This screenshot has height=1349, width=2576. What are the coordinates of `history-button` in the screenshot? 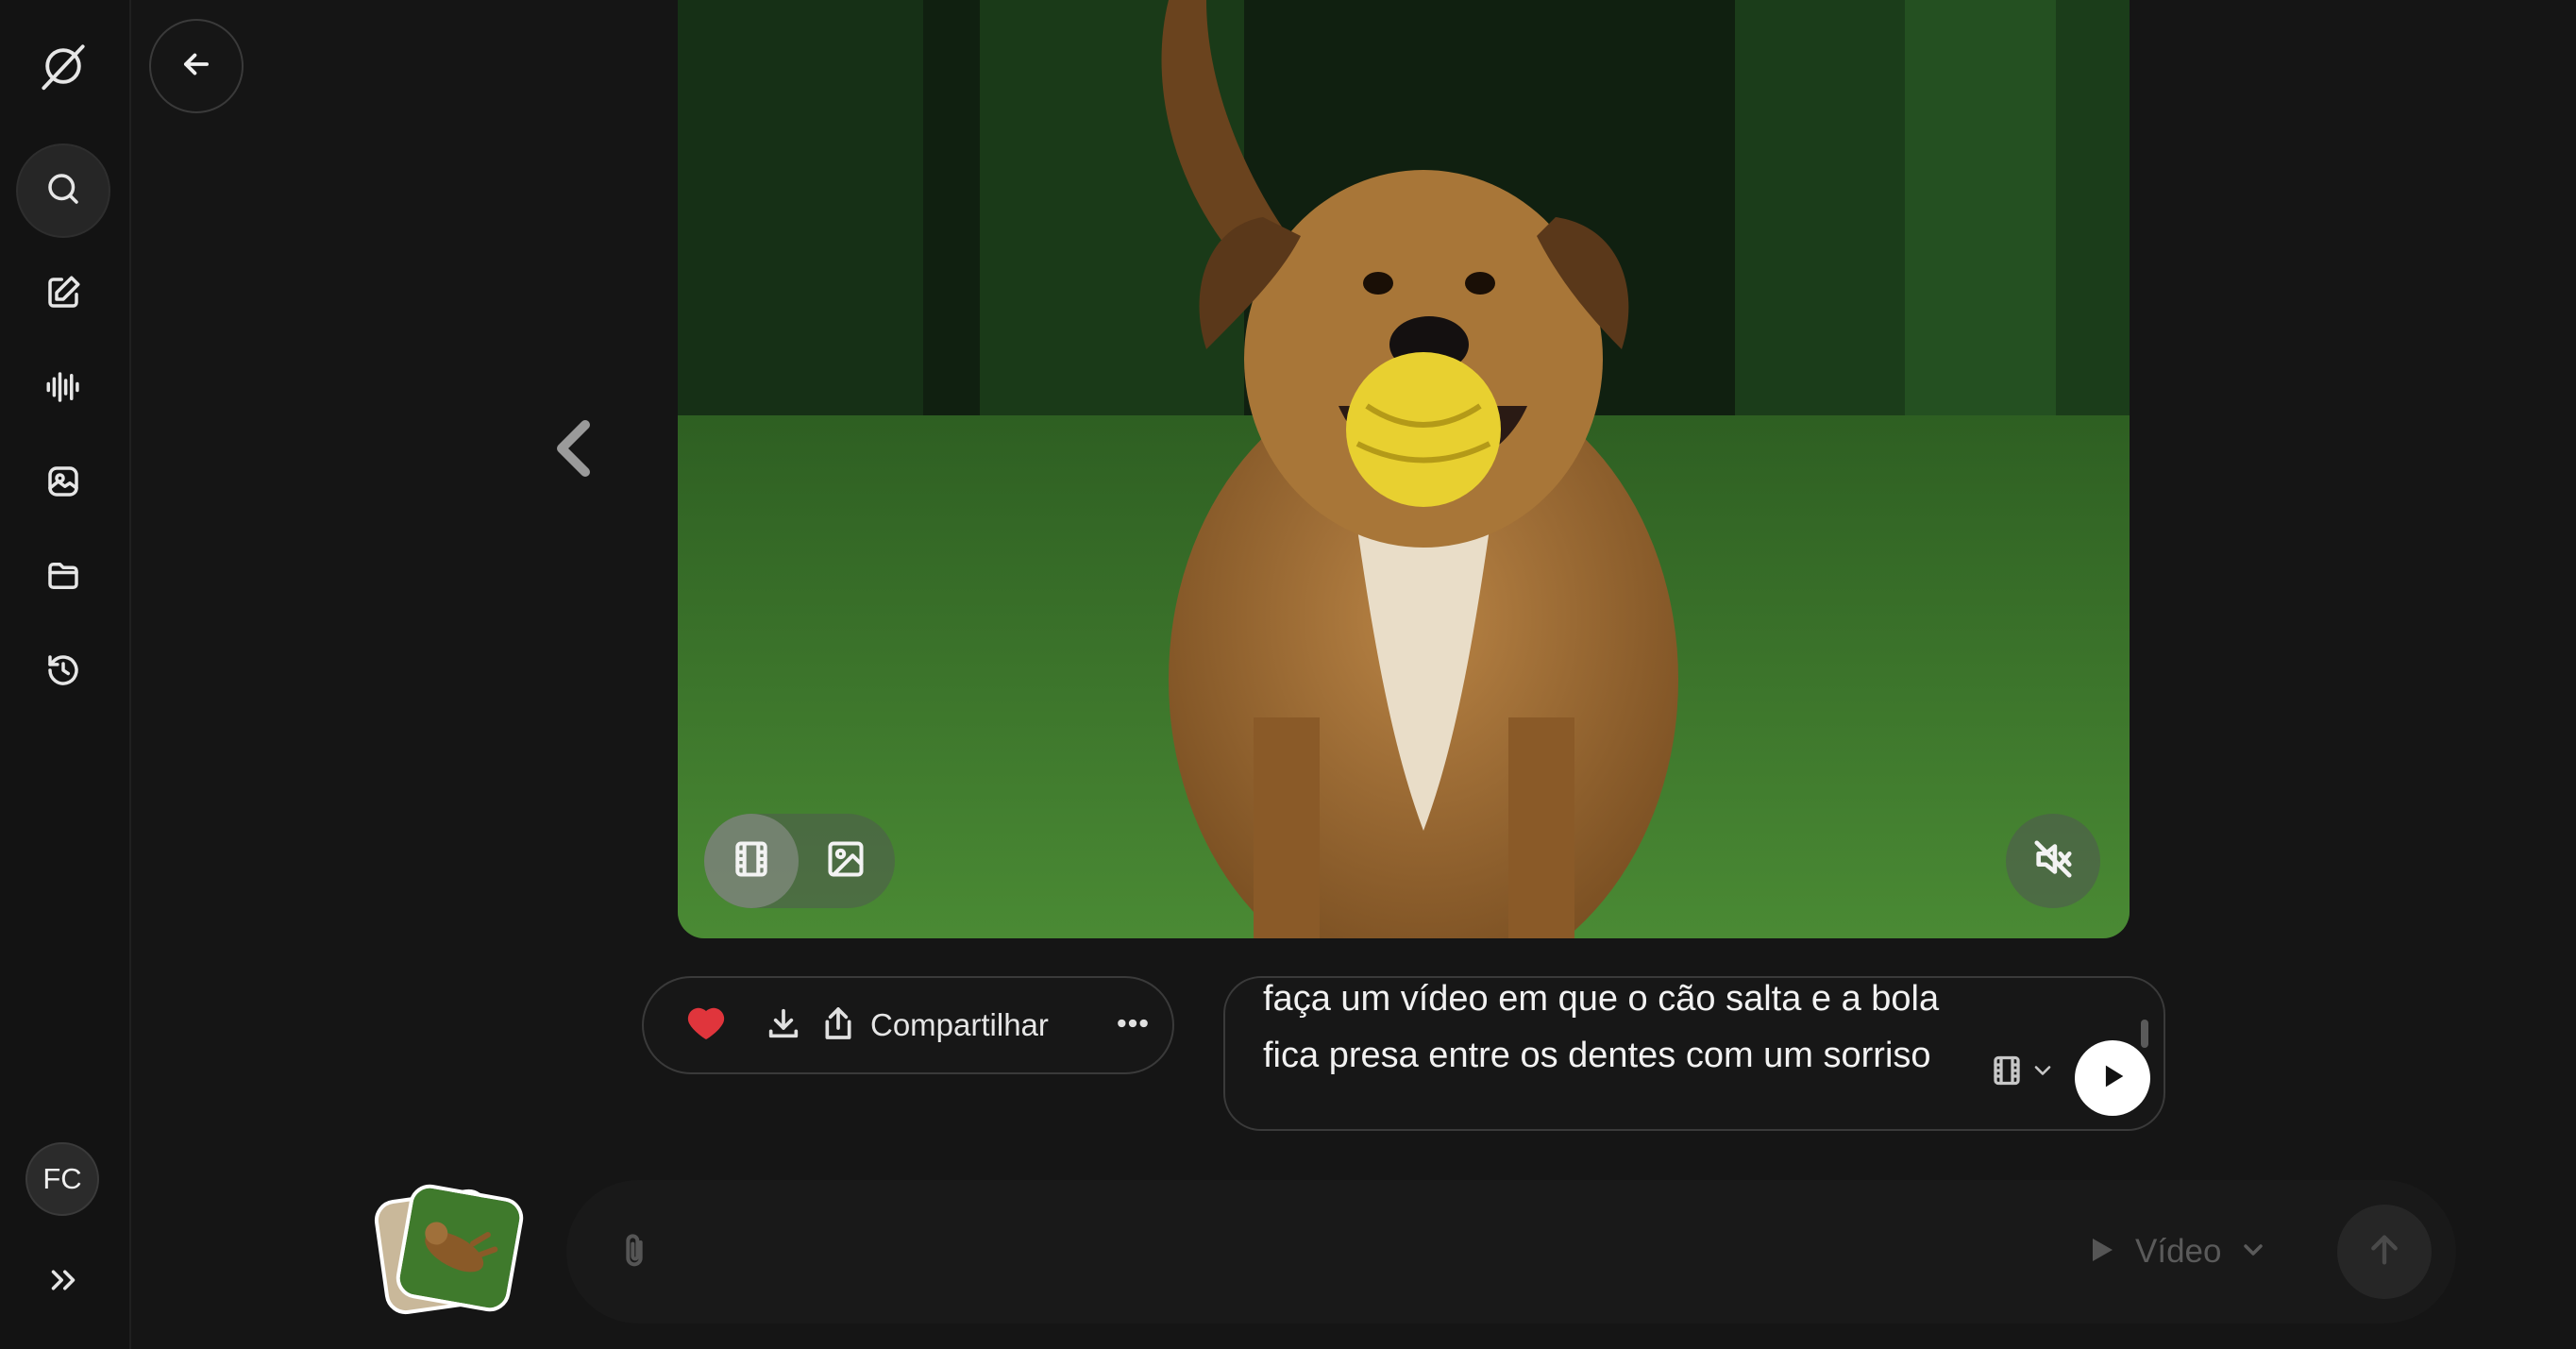 It's located at (63, 672).